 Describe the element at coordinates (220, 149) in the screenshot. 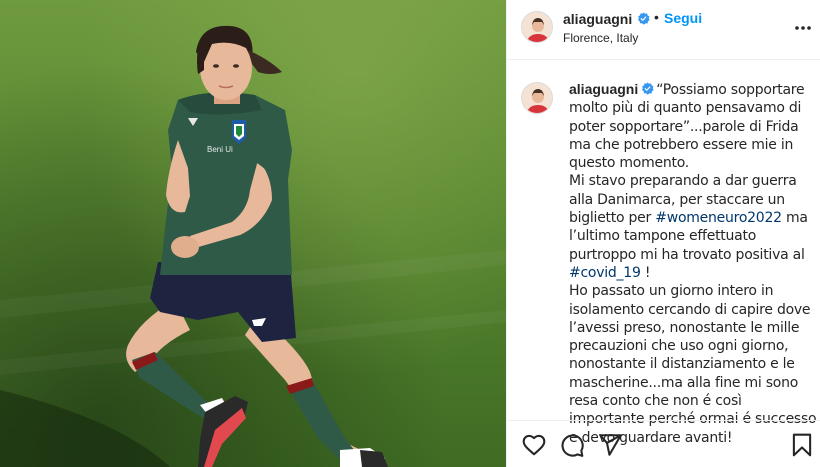

I see `shirt-sponsor-text: Beni Ui` at that location.